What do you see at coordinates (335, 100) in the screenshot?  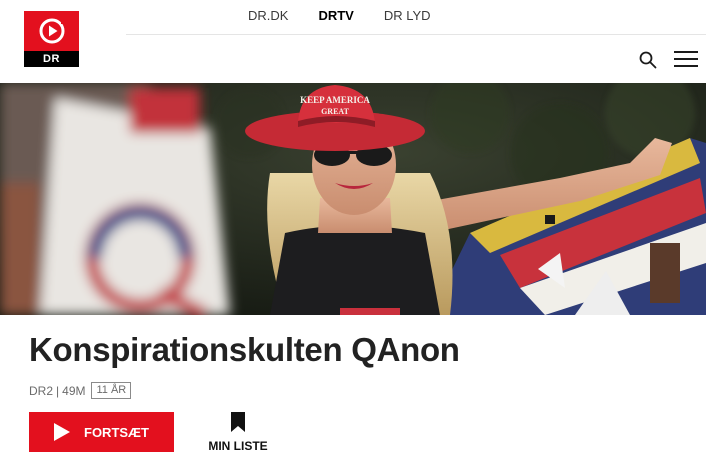 I see `svg-text: KEEP AMERICA` at bounding box center [335, 100].